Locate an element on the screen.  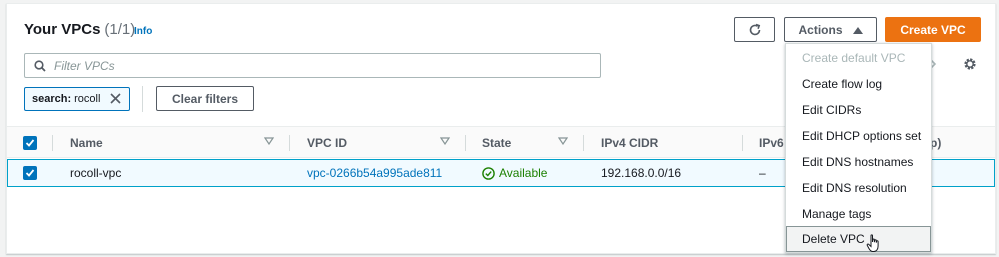
column-header-ipv6: IPv6 is located at coordinates (771, 143).